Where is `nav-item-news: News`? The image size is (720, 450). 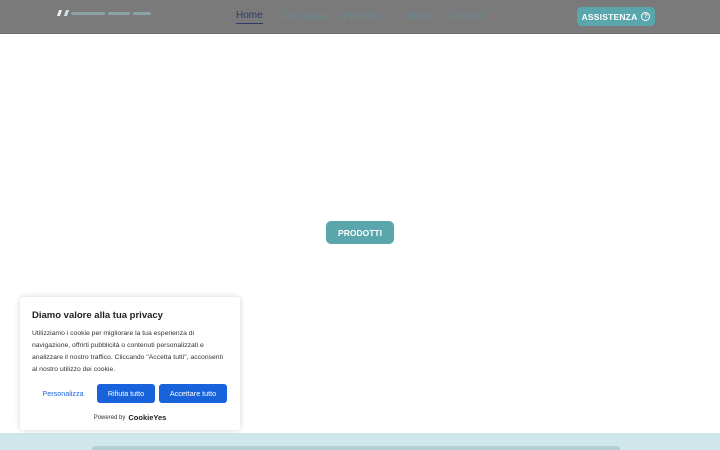
nav-item-news: News is located at coordinates (418, 17).